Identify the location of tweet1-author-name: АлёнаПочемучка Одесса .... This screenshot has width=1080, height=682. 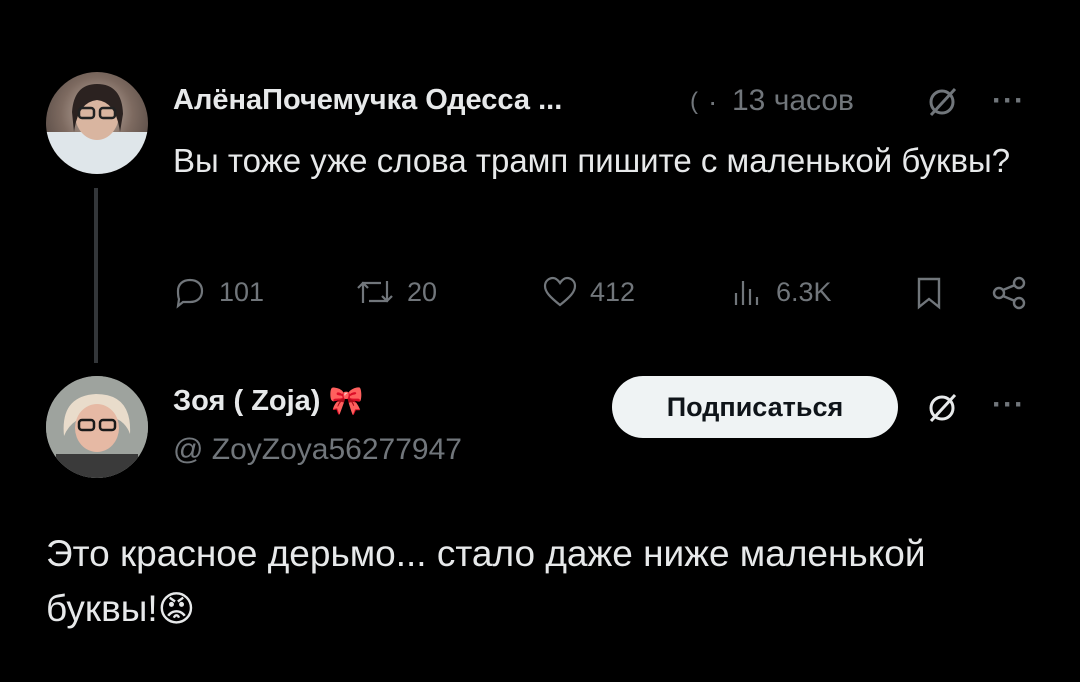
(367, 100).